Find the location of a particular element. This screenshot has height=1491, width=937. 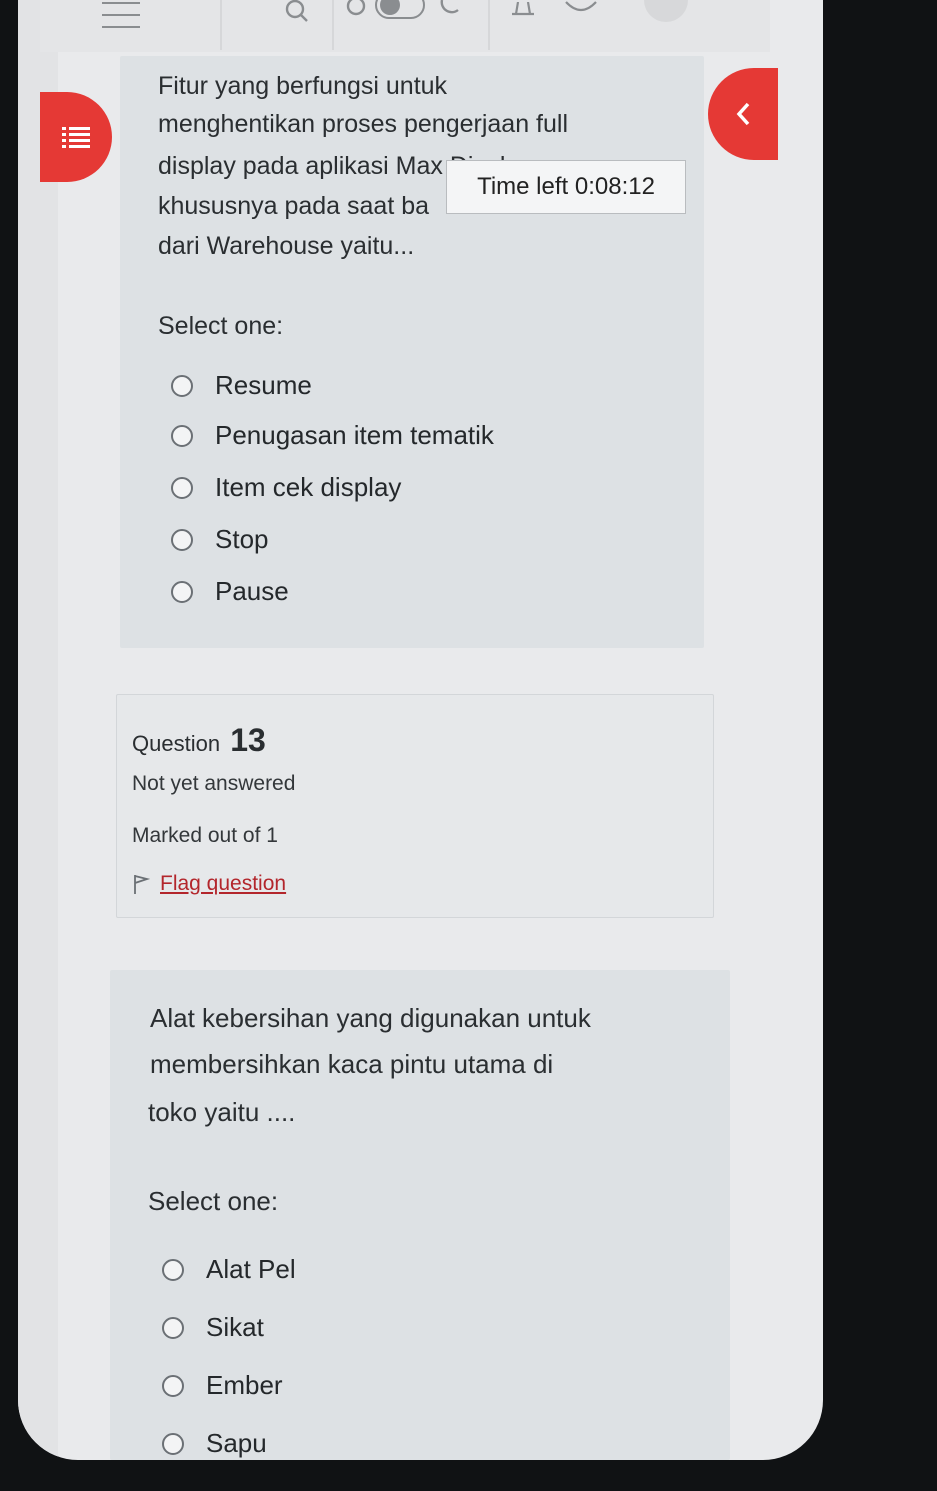

question-text-line: menghentikan proses pengerjaan full is located at coordinates (363, 124).